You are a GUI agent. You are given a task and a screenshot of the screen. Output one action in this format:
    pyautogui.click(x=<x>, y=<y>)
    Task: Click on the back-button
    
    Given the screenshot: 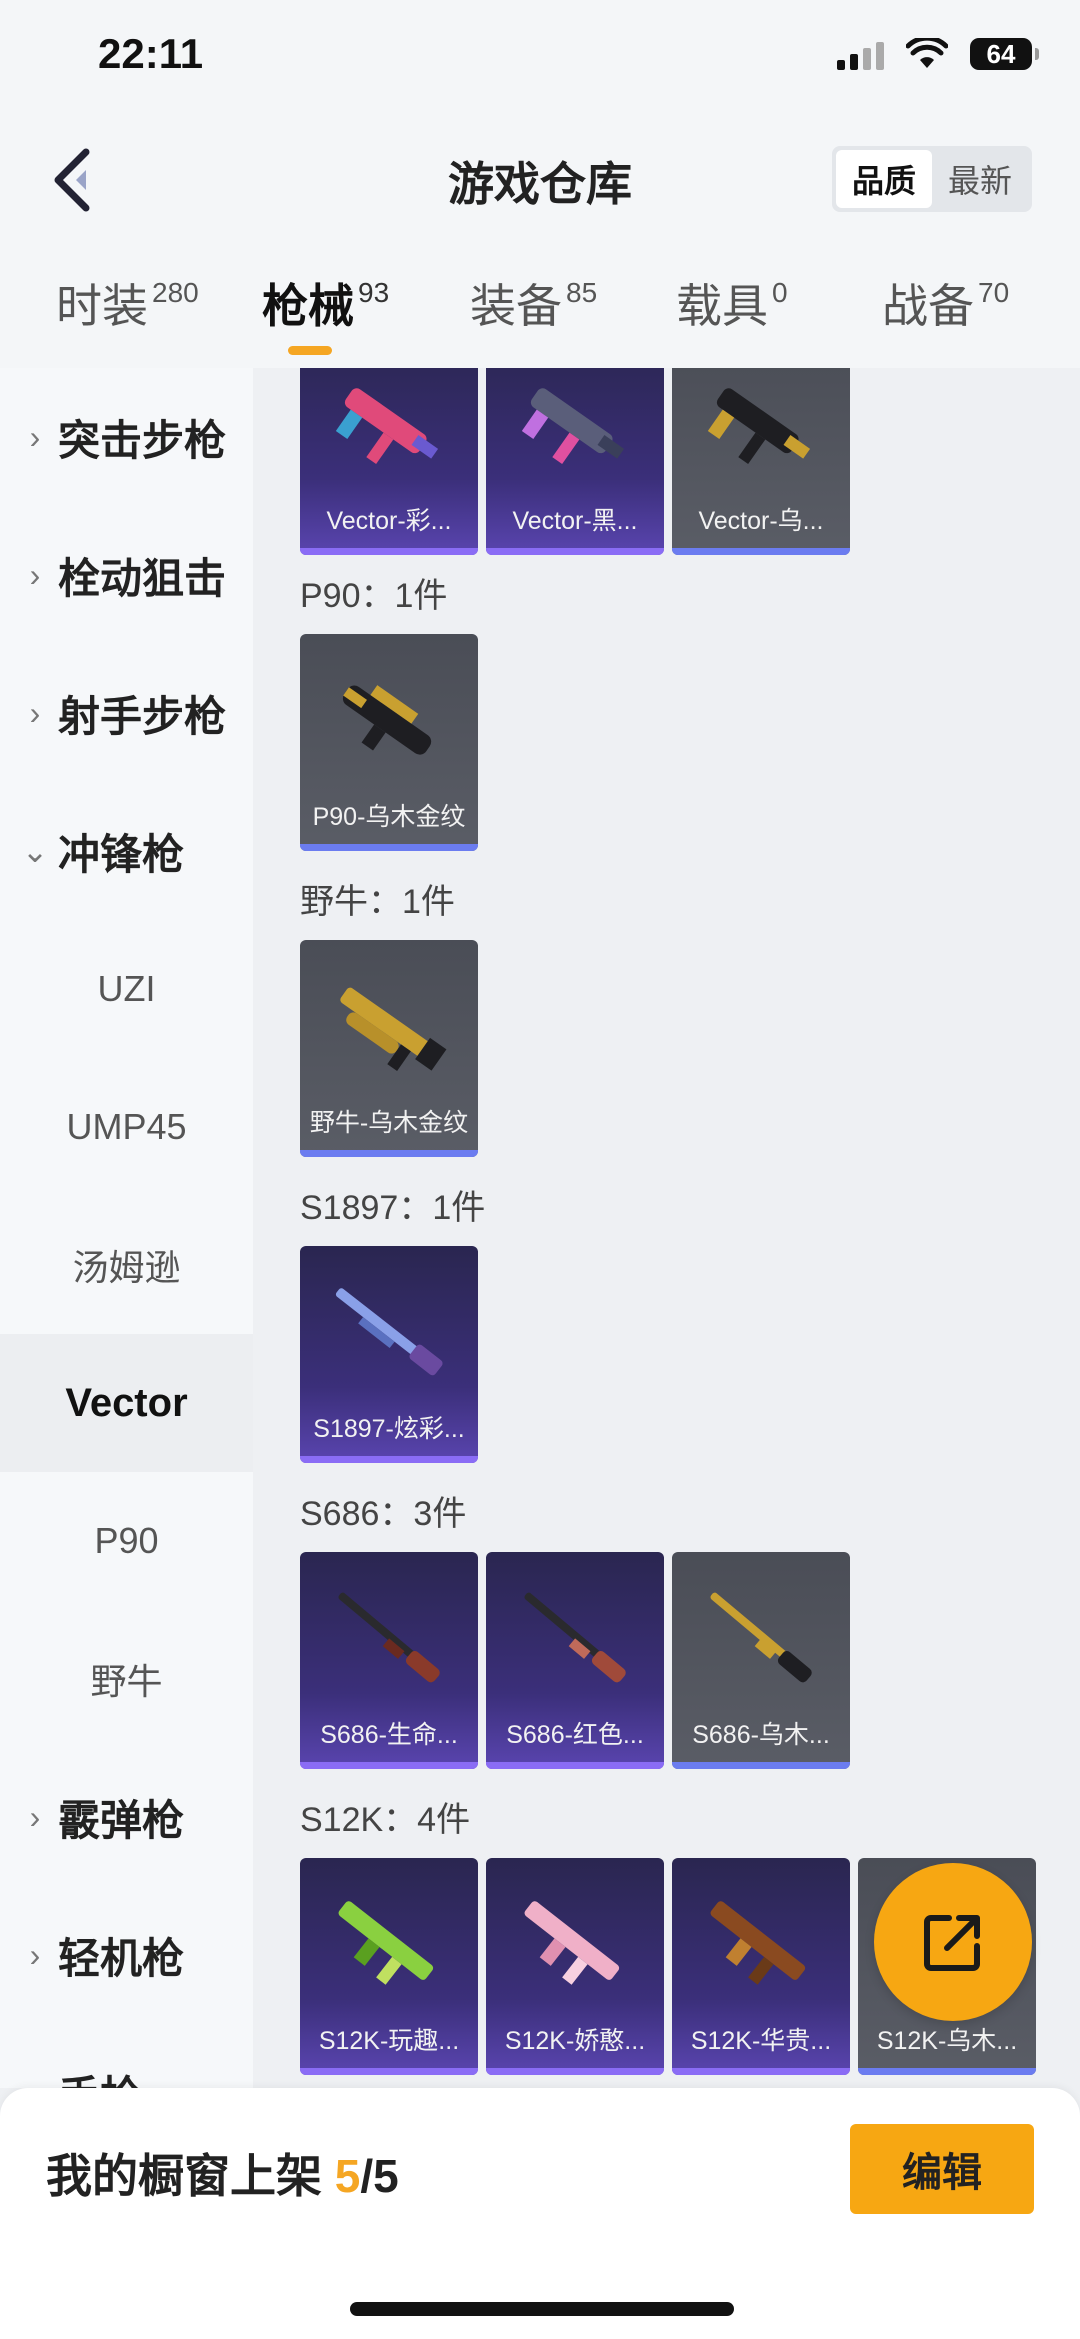 What is the action you would take?
    pyautogui.click(x=77, y=180)
    